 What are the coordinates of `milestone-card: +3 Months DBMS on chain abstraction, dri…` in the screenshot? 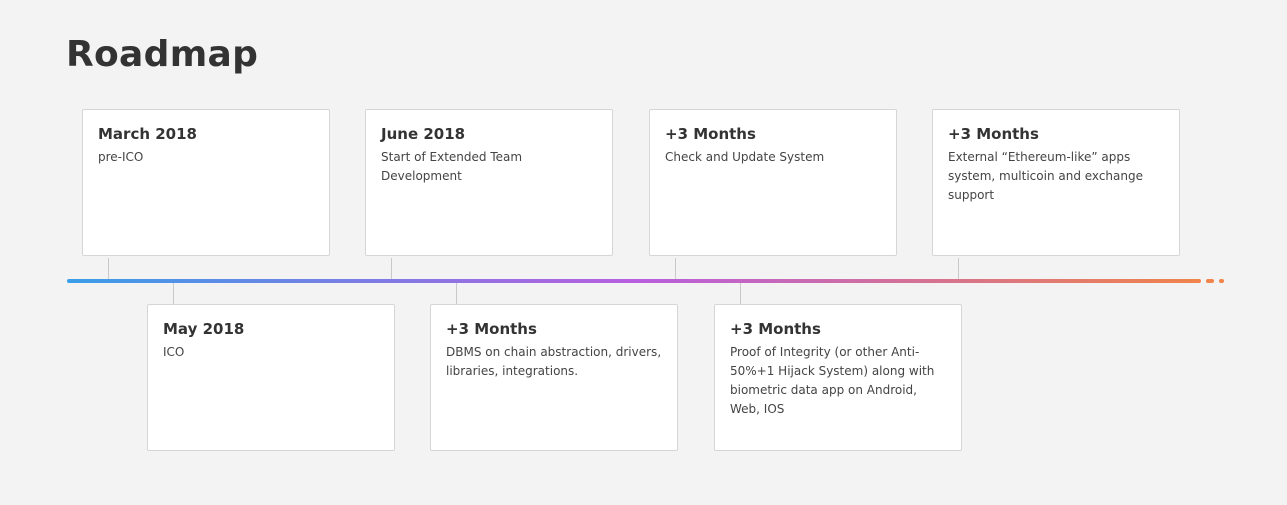 It's located at (554, 377).